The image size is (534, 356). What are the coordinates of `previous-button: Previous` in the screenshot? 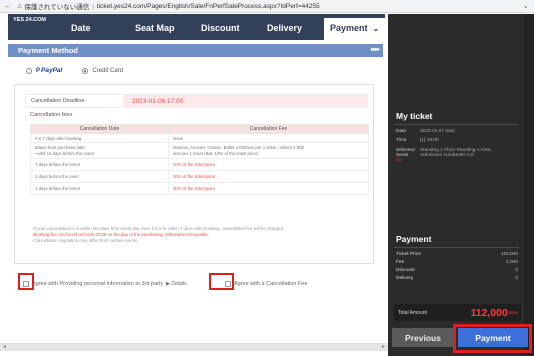 It's located at (423, 337).